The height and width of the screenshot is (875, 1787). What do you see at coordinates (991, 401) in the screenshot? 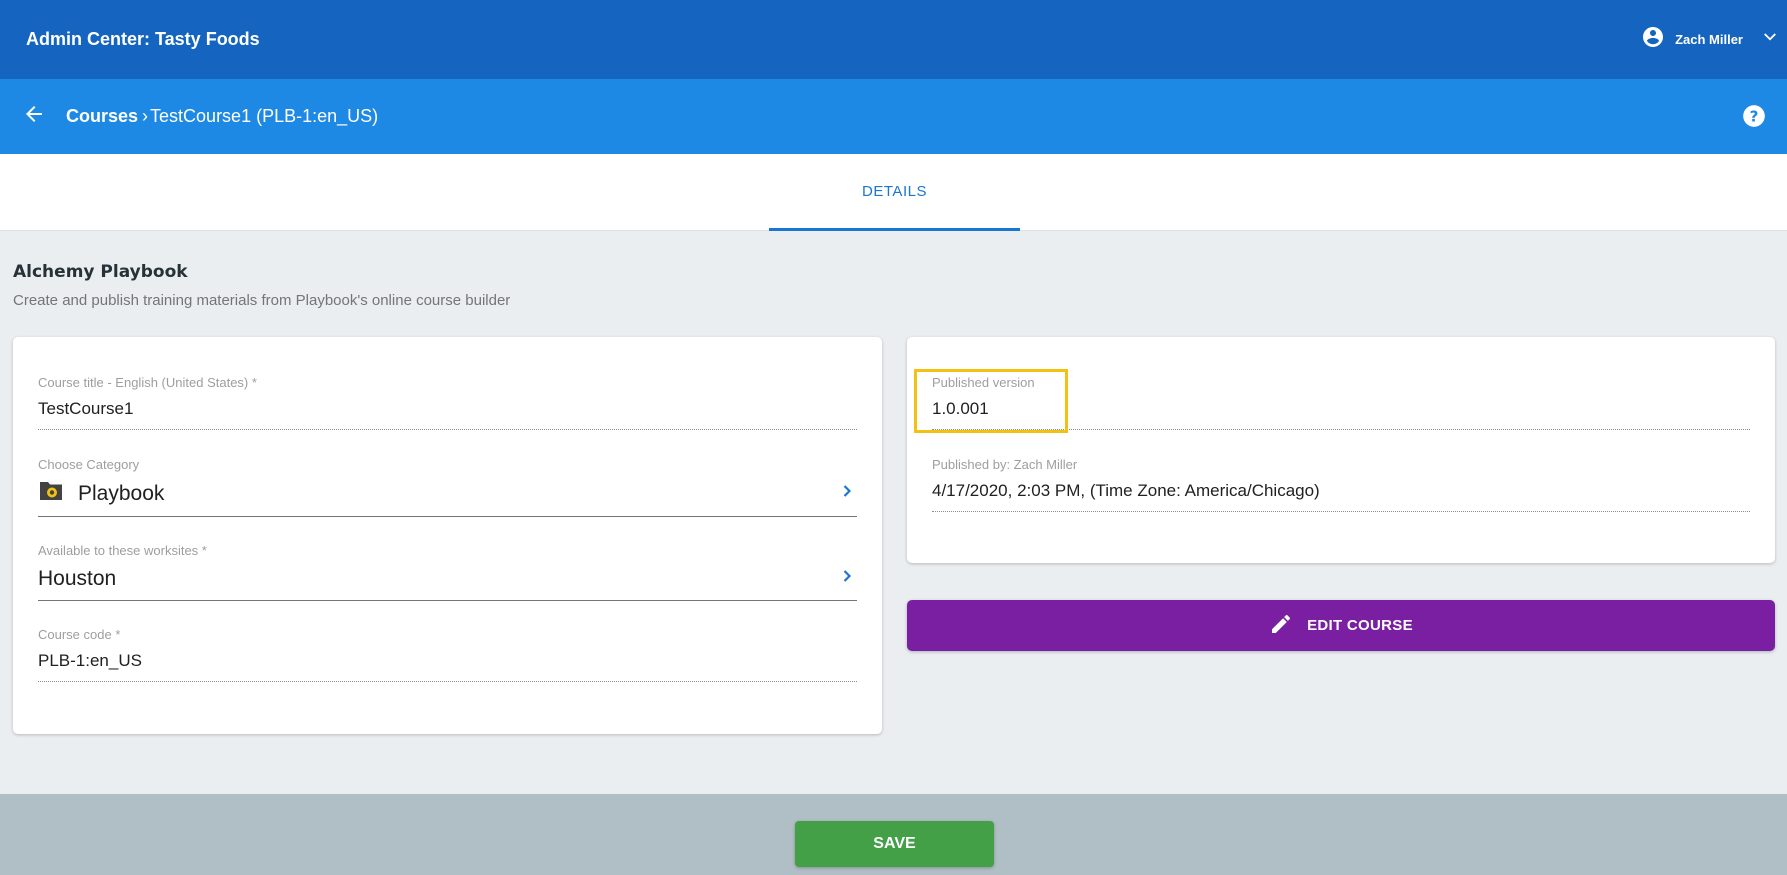
I see `highlight-box` at bounding box center [991, 401].